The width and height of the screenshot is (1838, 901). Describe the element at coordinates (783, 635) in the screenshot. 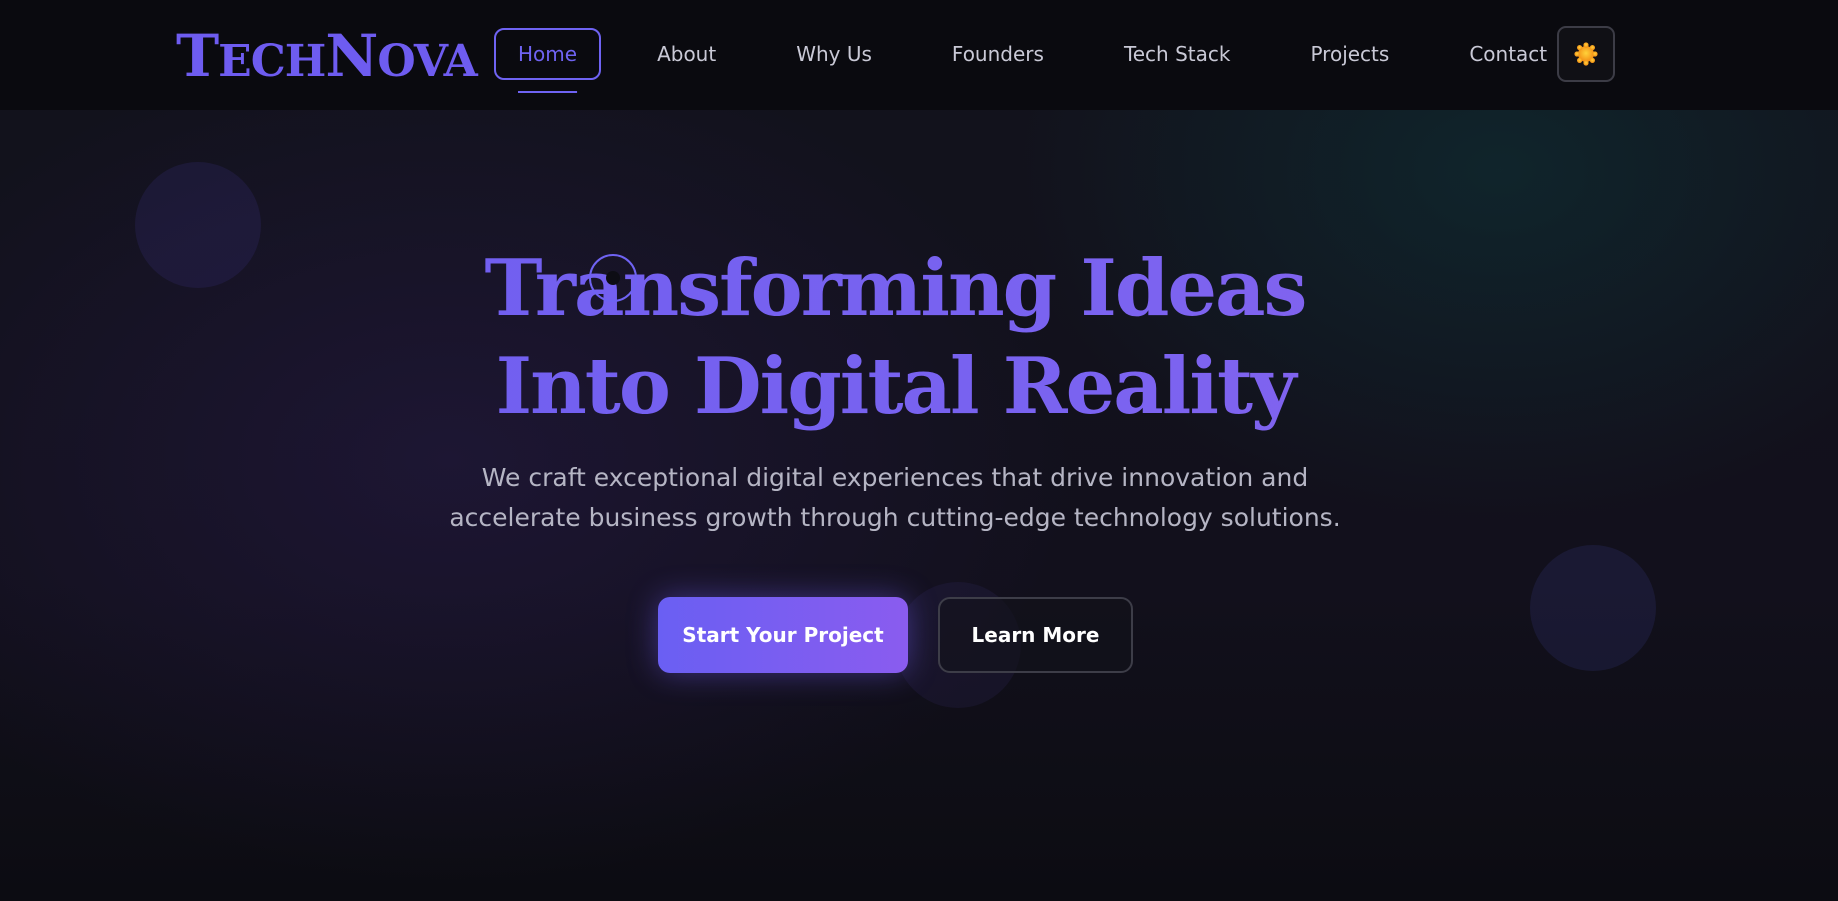

I see `start-project-button: Start Your Project` at that location.